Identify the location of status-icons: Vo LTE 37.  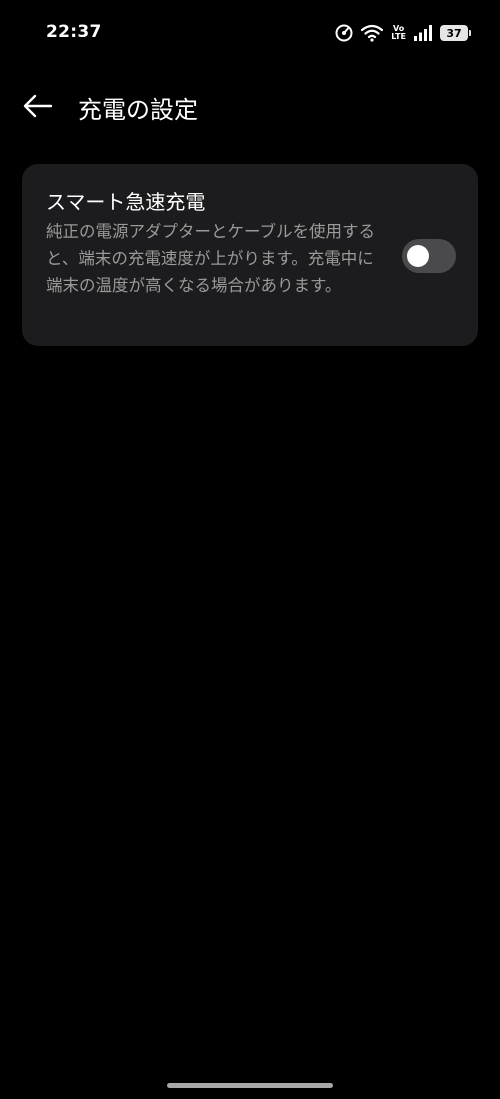
(399, 33).